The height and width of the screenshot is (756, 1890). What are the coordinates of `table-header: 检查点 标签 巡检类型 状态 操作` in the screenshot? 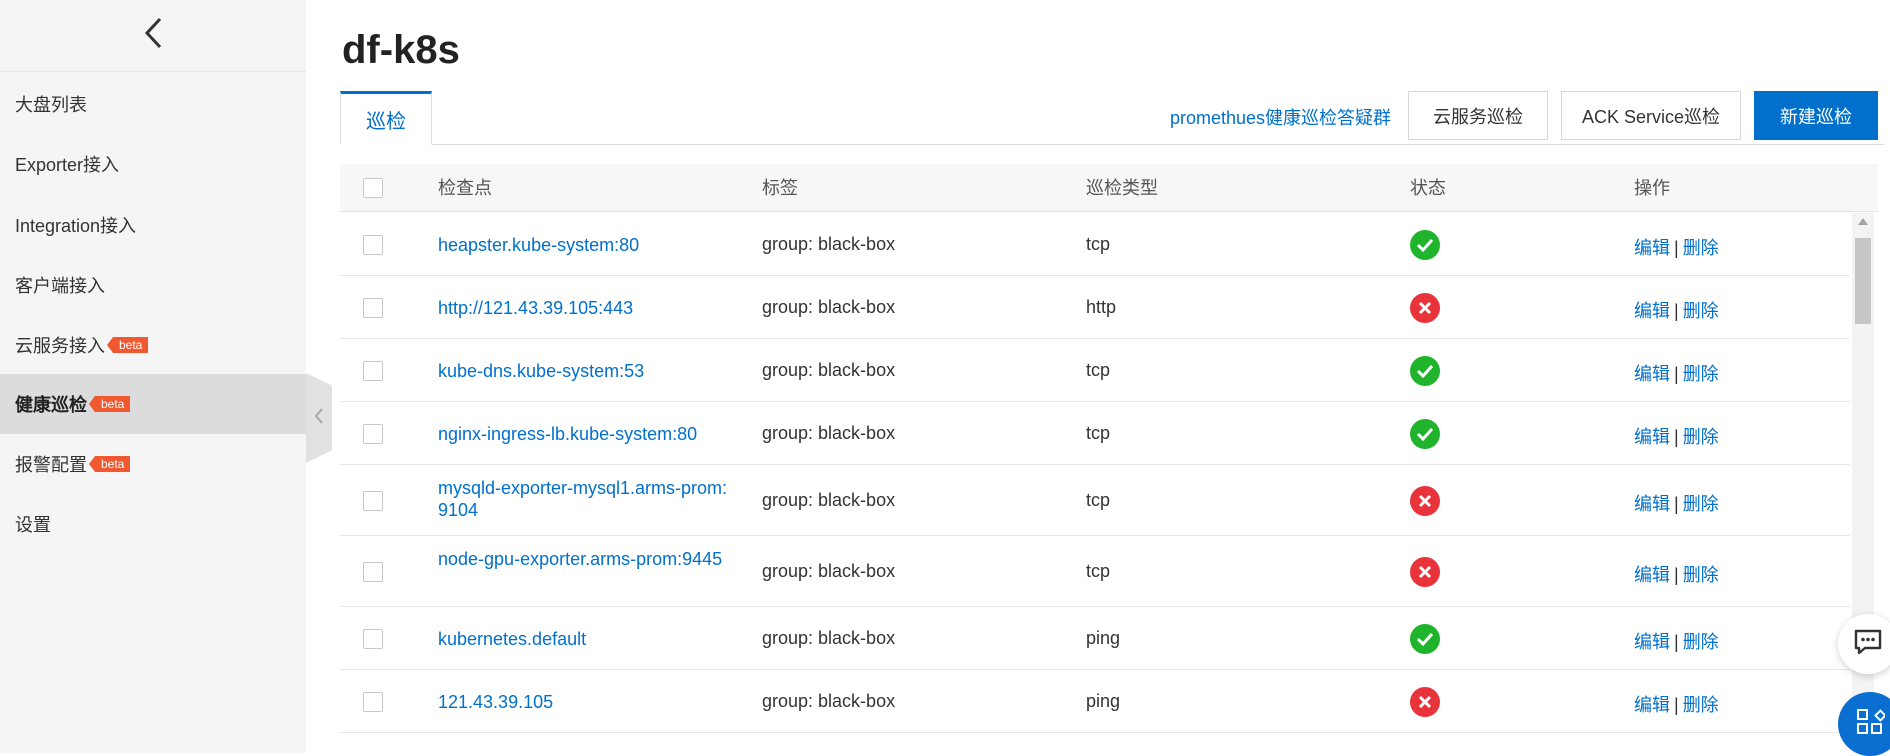 It's located at (1109, 188).